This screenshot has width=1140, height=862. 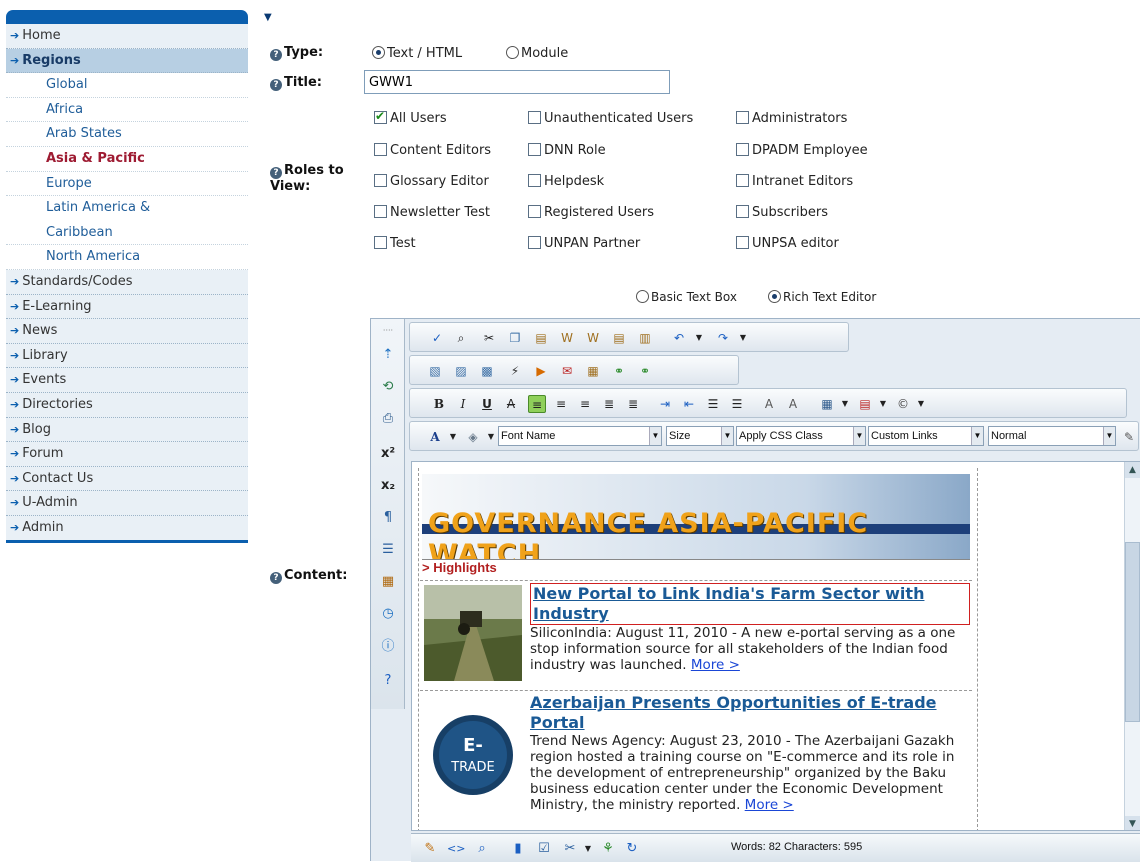 What do you see at coordinates (645, 371) in the screenshot?
I see `remove-link-icon: ⚭` at bounding box center [645, 371].